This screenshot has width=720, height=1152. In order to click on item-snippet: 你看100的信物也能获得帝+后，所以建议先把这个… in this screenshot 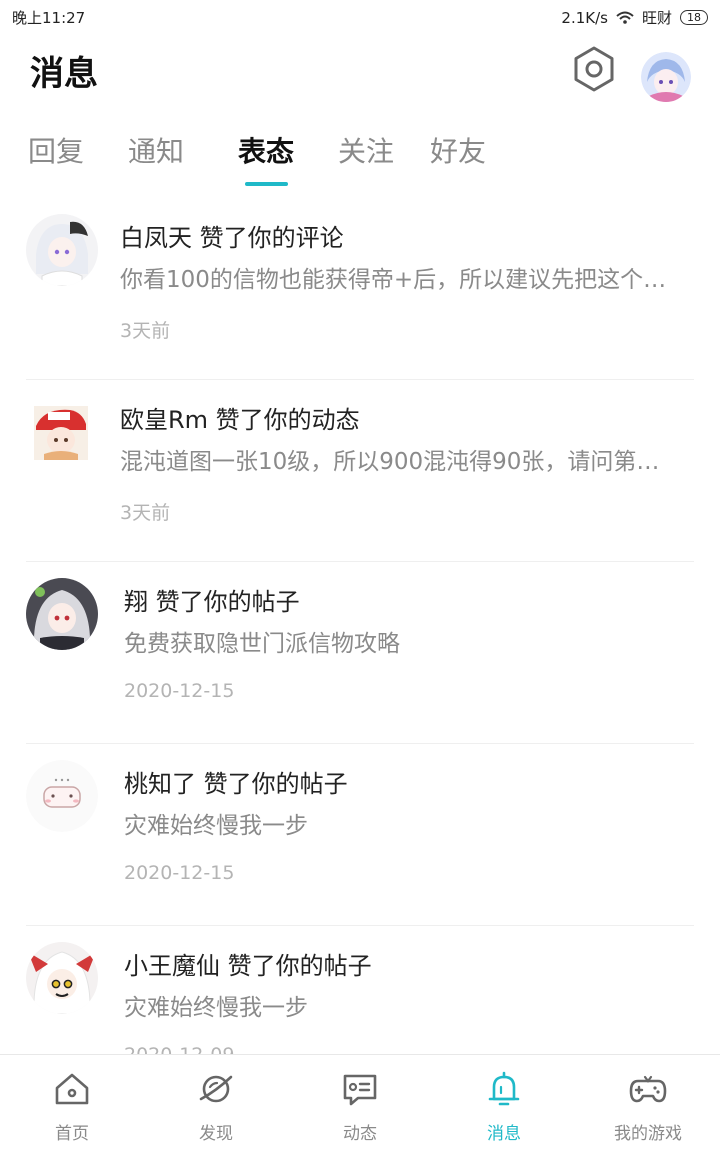, I will do `click(393, 280)`.